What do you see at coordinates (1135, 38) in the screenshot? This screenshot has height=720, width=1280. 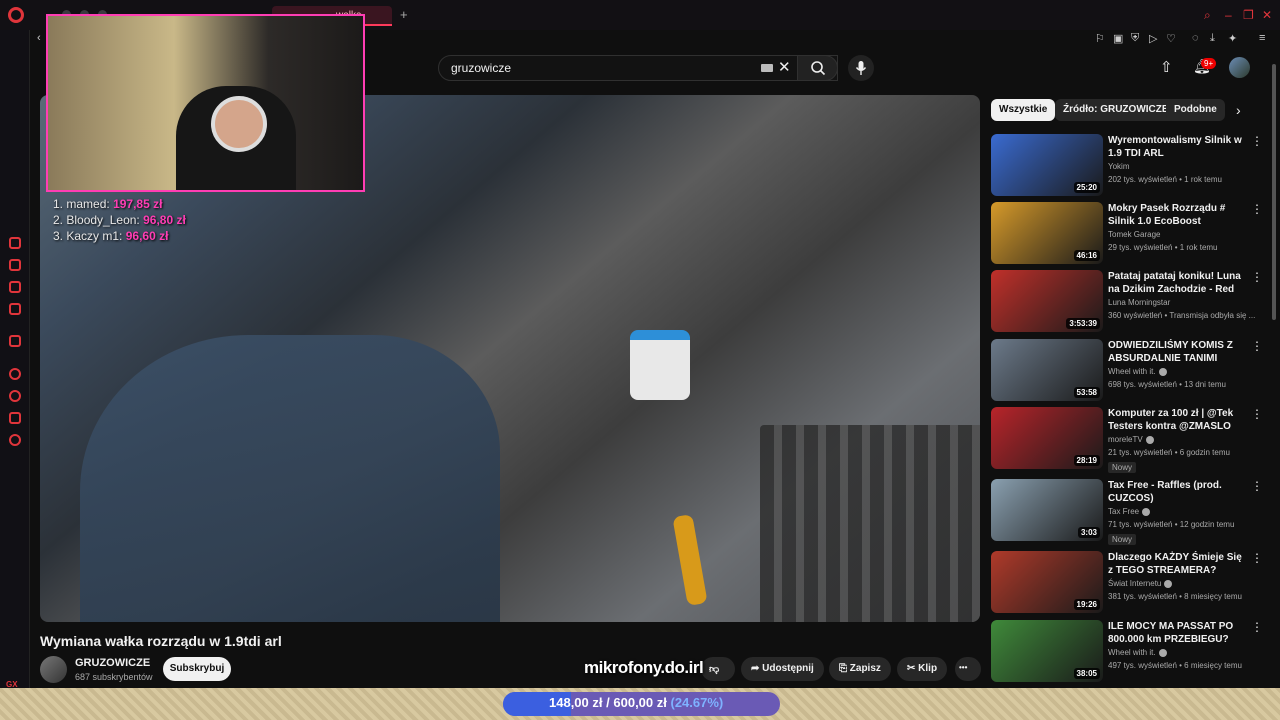 I see `shield-icon: ⛨` at bounding box center [1135, 38].